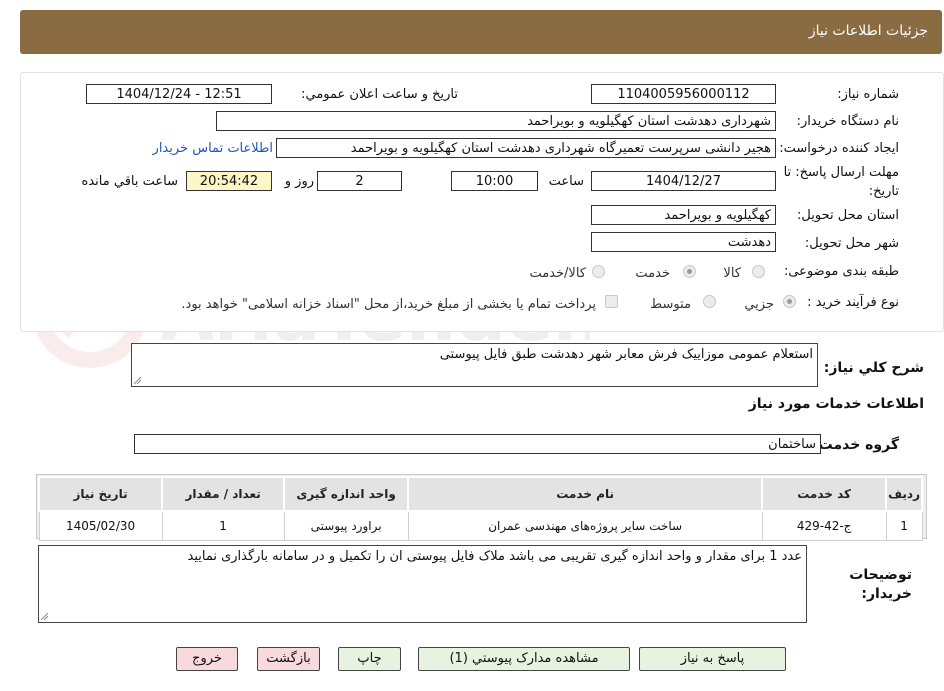 This screenshot has height=691, width=944. What do you see at coordinates (853, 302) in the screenshot?
I see `process-label: نوع فرآیند خرید :` at bounding box center [853, 302].